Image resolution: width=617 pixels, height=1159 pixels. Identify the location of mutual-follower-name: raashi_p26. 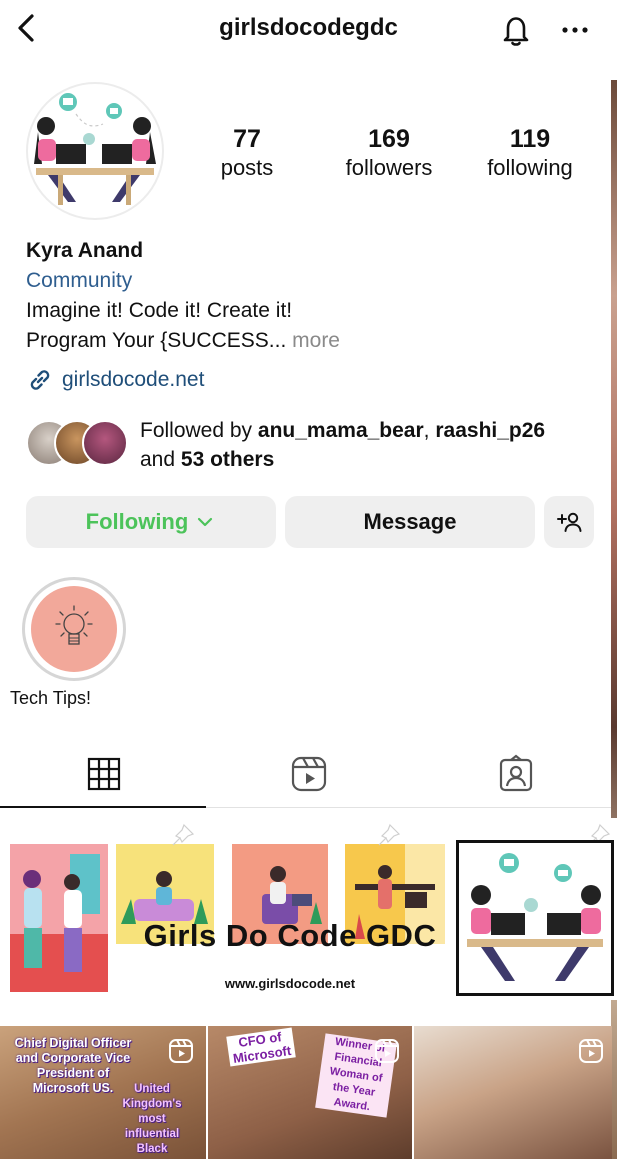
(490, 430).